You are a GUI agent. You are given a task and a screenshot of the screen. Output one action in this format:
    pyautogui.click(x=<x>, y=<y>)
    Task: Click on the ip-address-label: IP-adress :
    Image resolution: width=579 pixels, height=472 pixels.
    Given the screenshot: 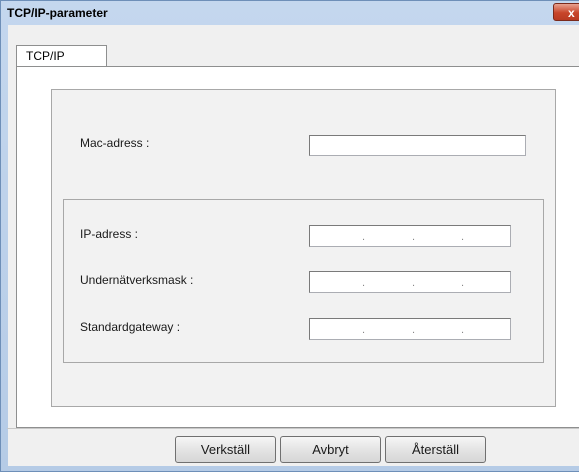 What is the action you would take?
    pyautogui.click(x=109, y=234)
    